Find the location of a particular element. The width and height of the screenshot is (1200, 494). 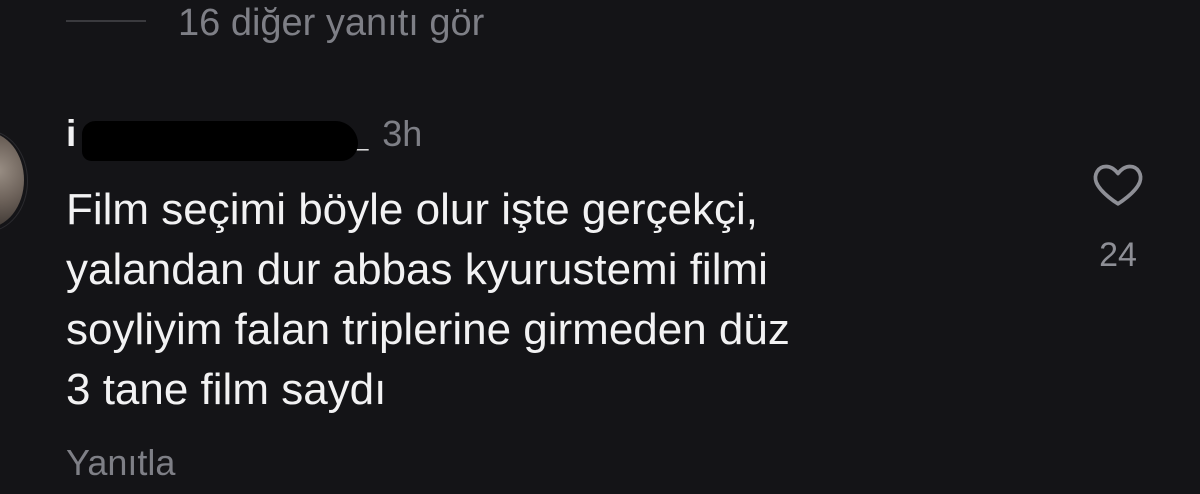

reply-button: Yanıtla is located at coordinates (120, 463).